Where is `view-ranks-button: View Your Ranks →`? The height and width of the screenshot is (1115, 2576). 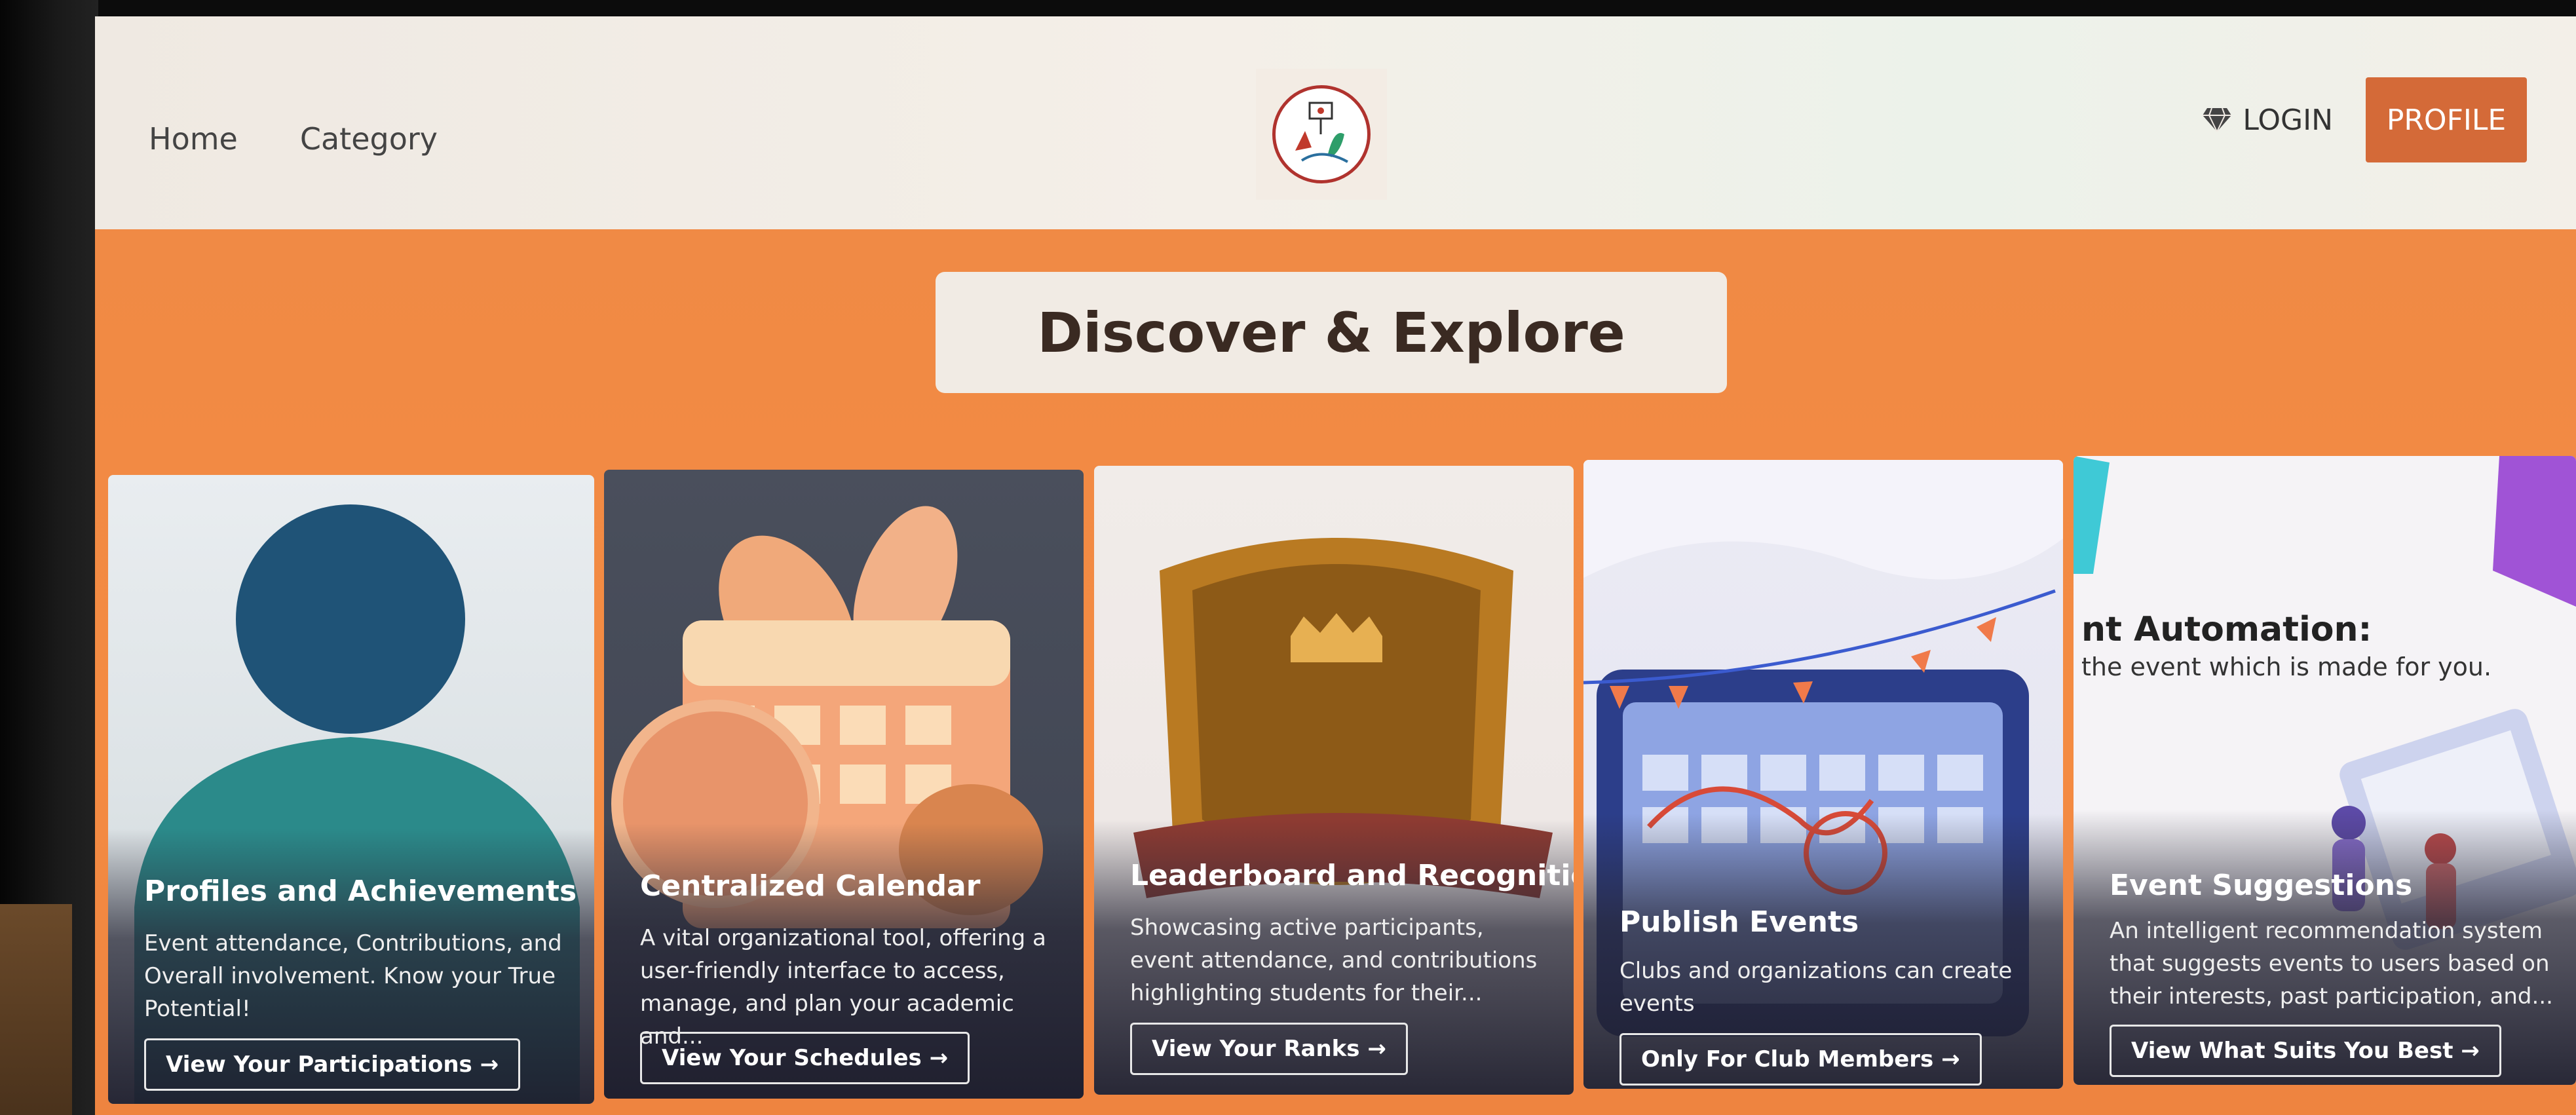 view-ranks-button: View Your Ranks → is located at coordinates (1269, 1049).